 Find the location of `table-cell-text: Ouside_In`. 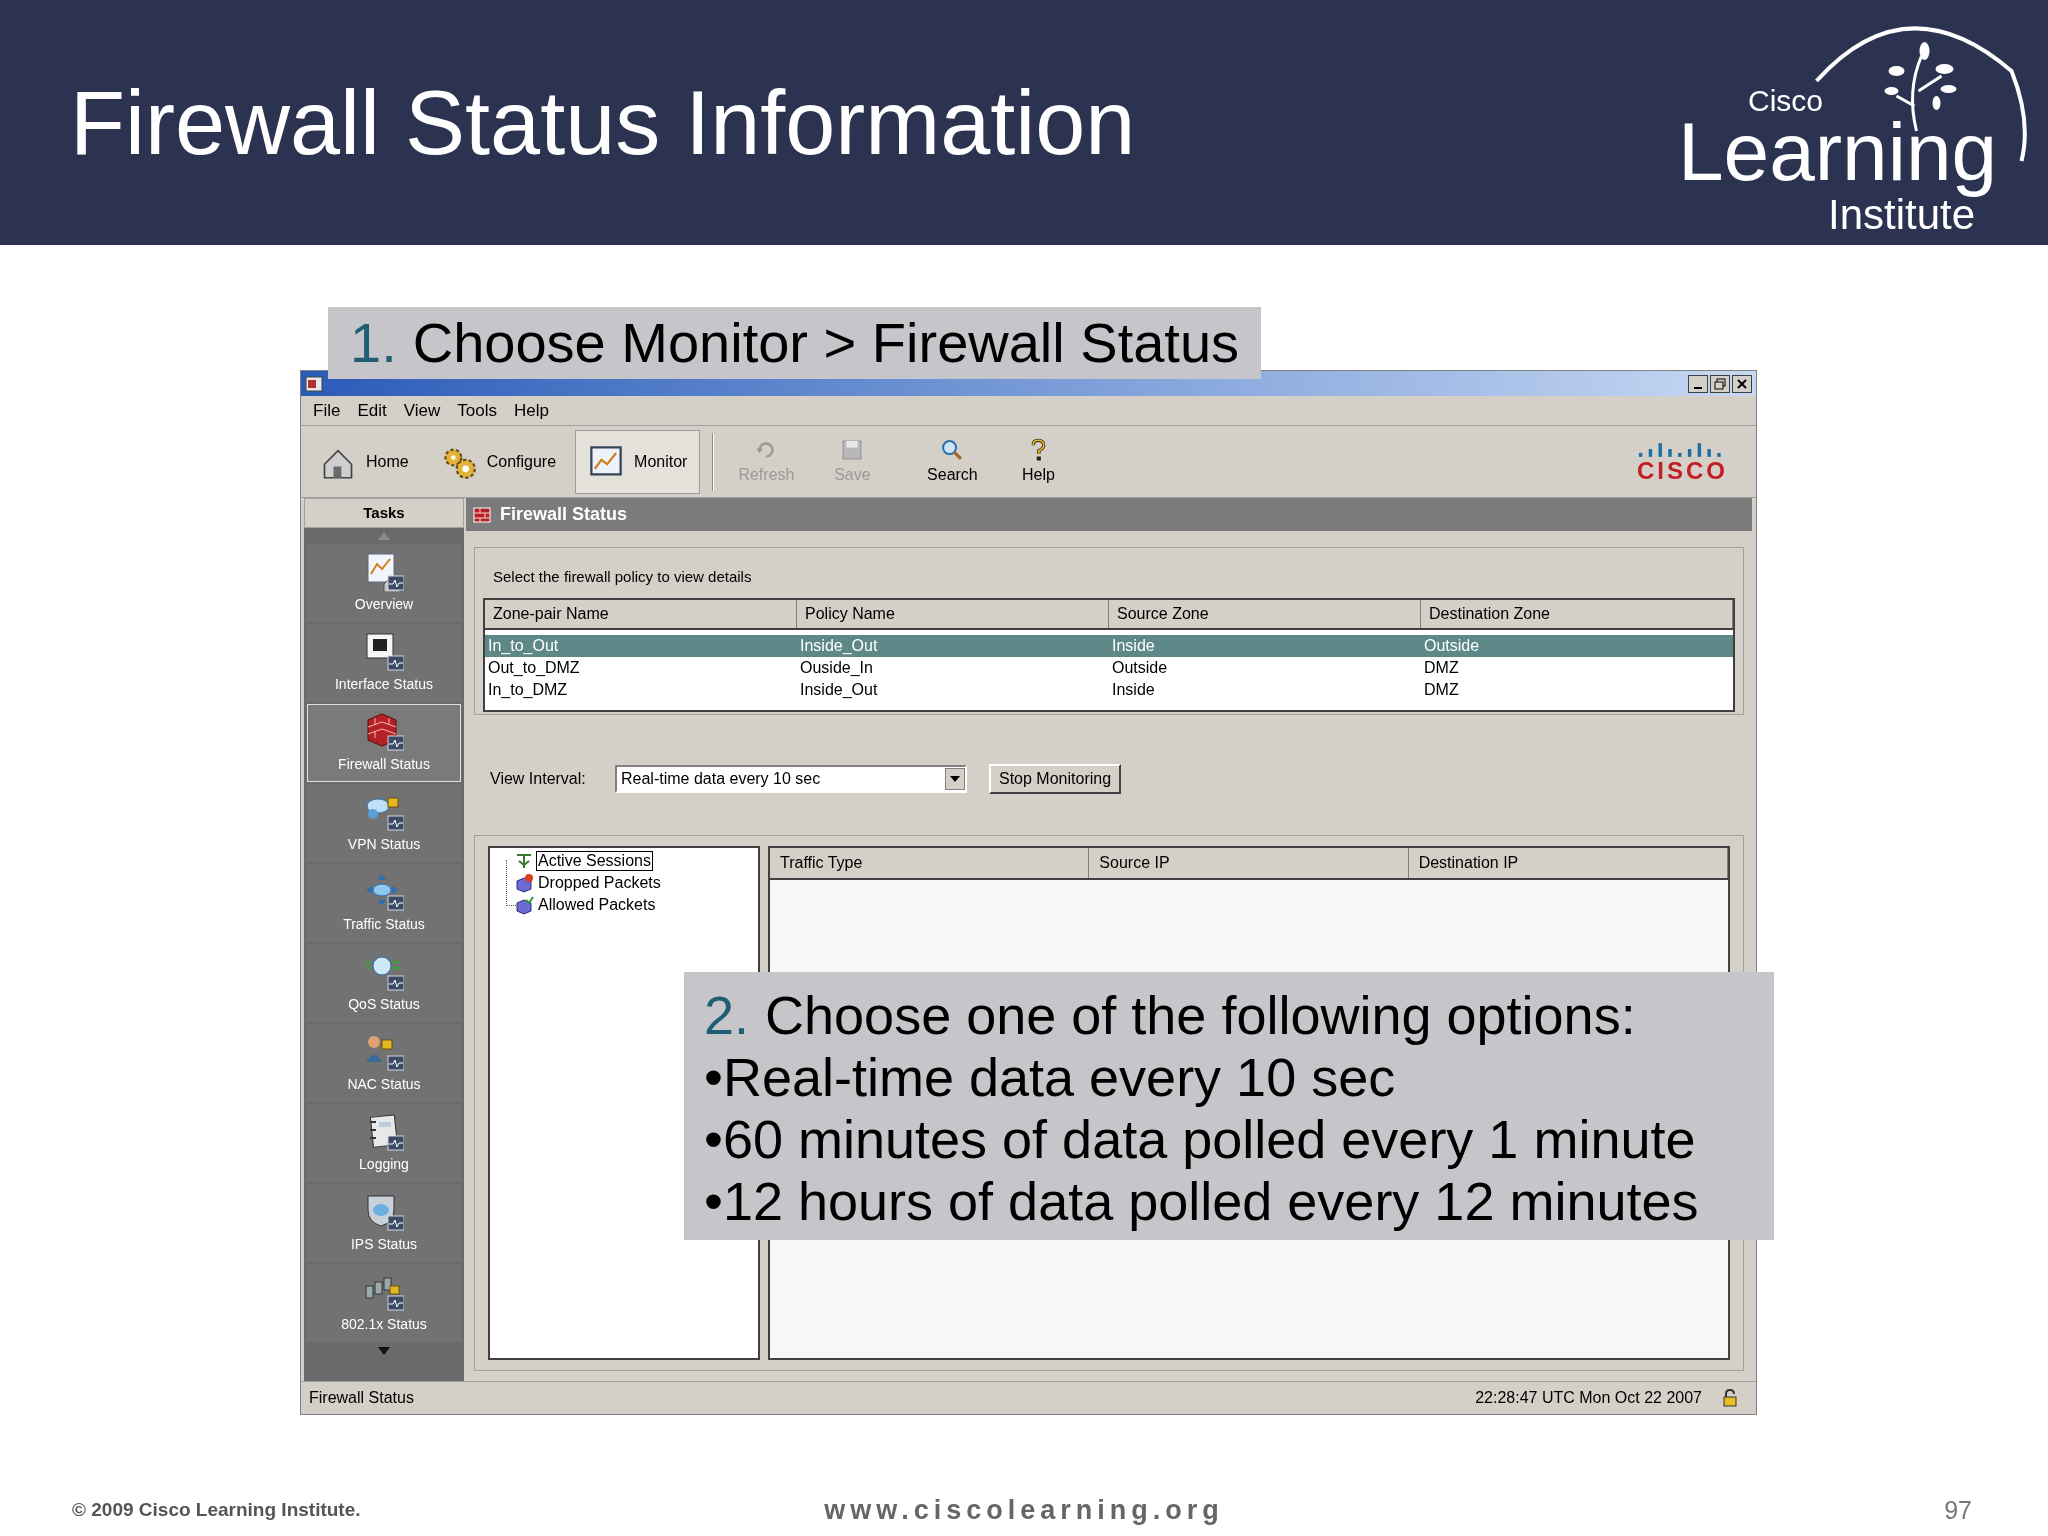

table-cell-text: Ouside_In is located at coordinates (836, 667).